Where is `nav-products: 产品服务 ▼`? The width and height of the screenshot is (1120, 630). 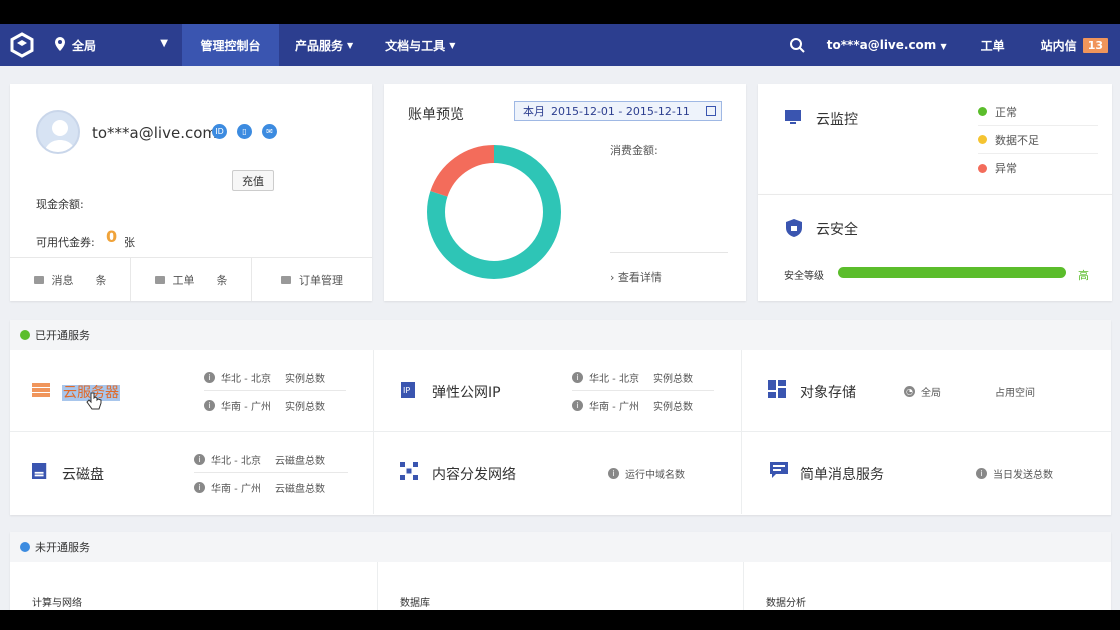 nav-products: 产品服务 ▼ is located at coordinates (324, 45).